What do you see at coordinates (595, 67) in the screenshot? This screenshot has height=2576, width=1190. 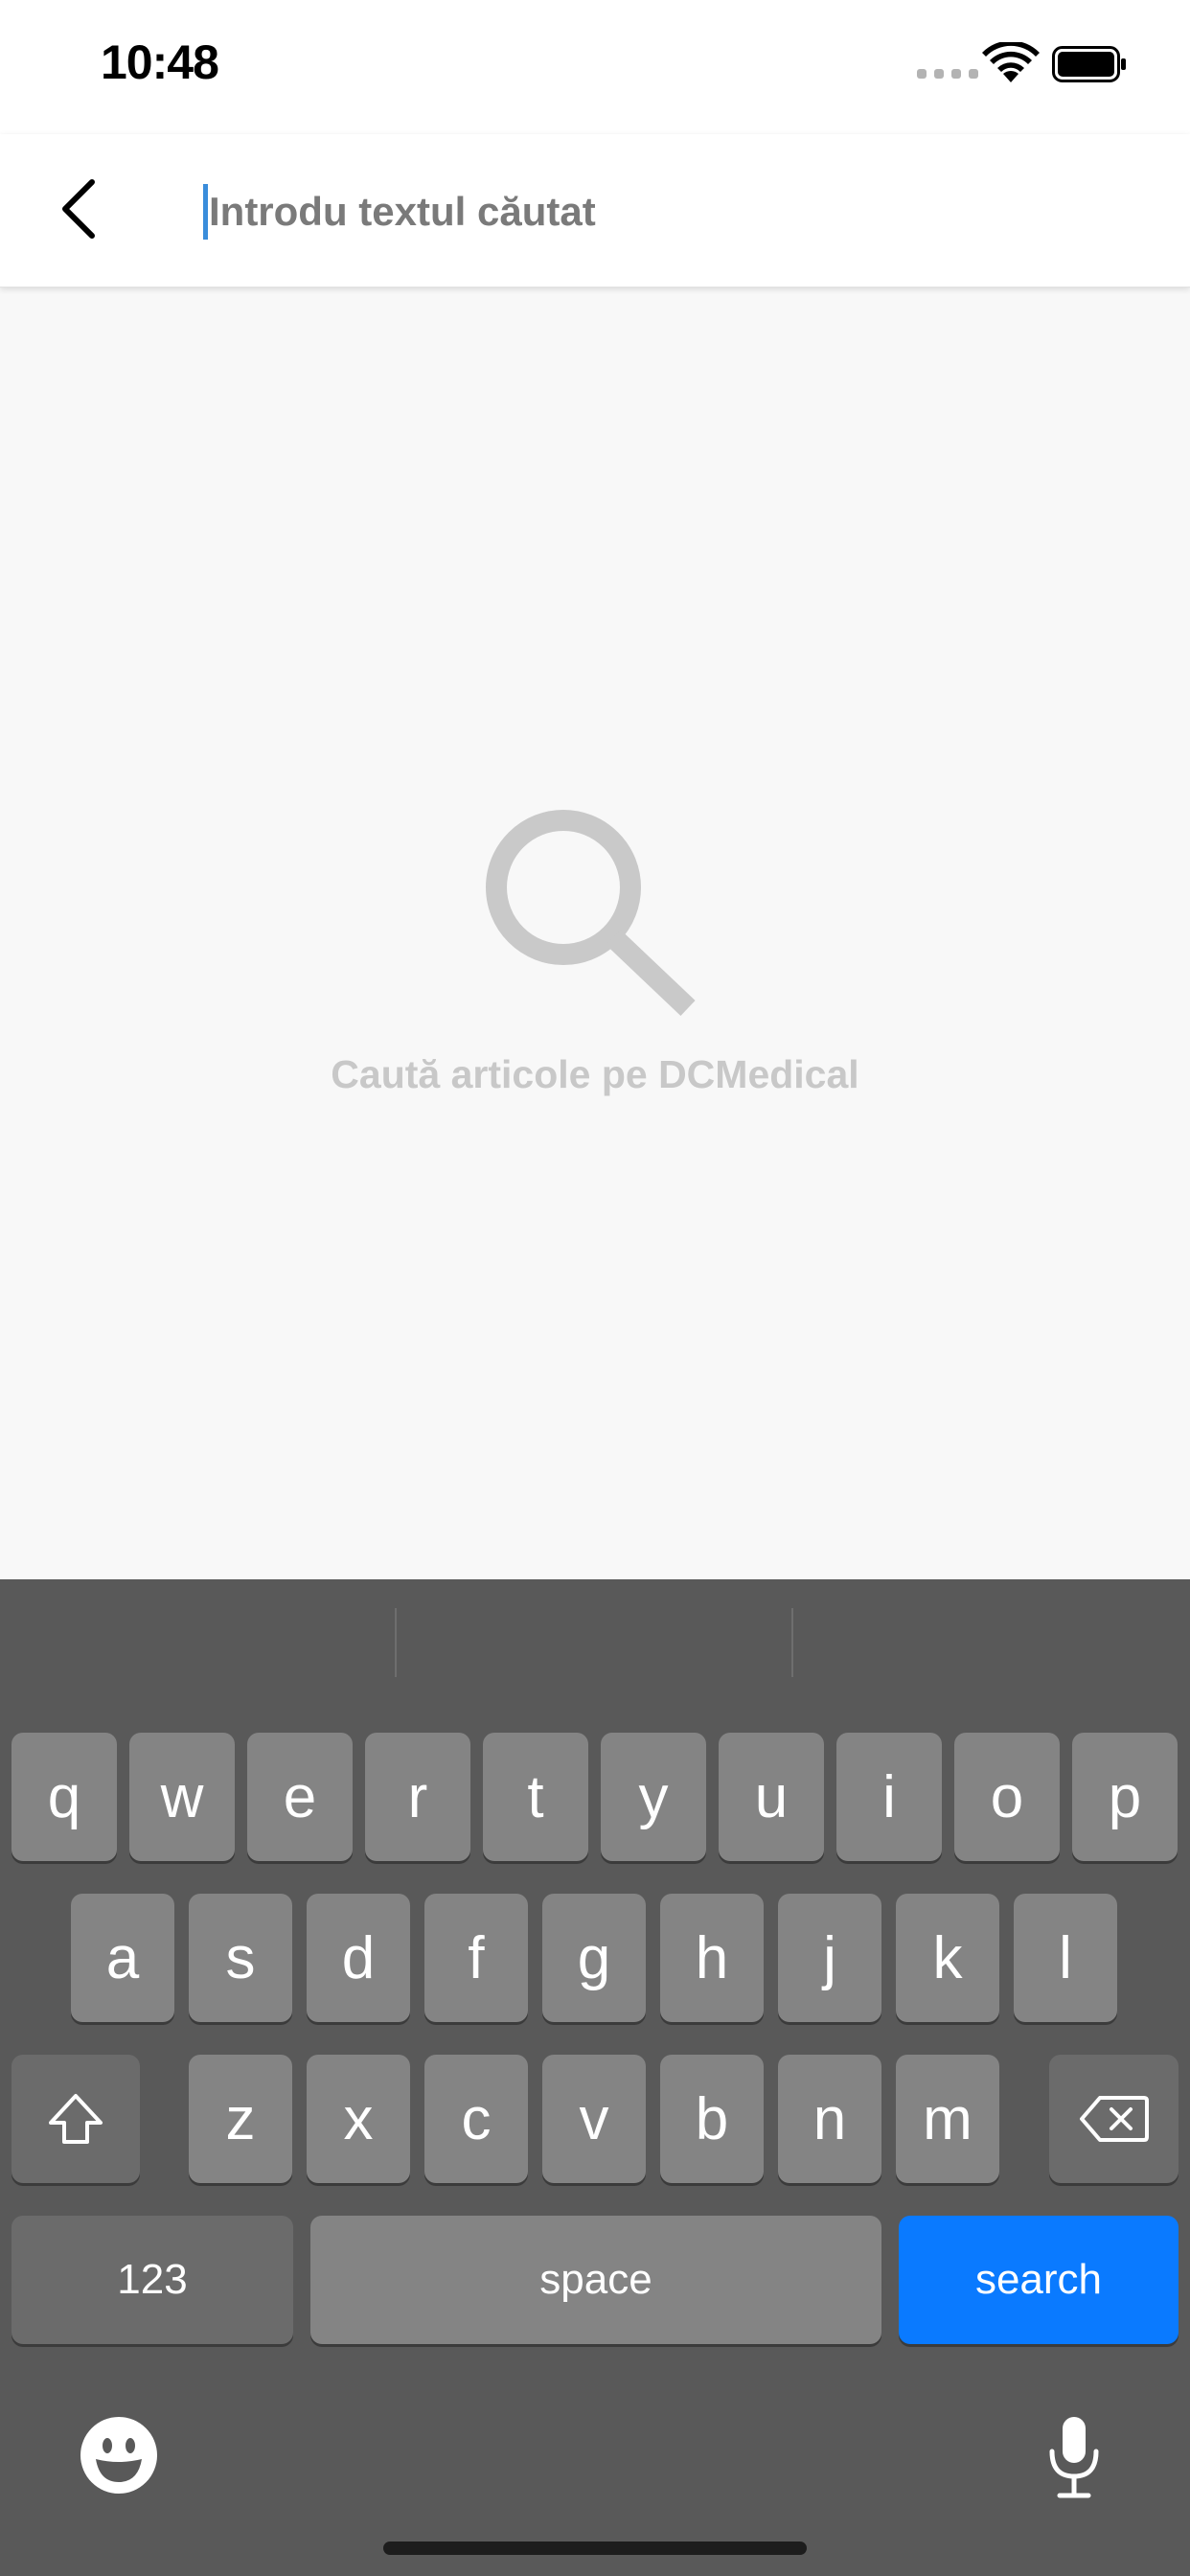 I see `status-bar: 10:48` at bounding box center [595, 67].